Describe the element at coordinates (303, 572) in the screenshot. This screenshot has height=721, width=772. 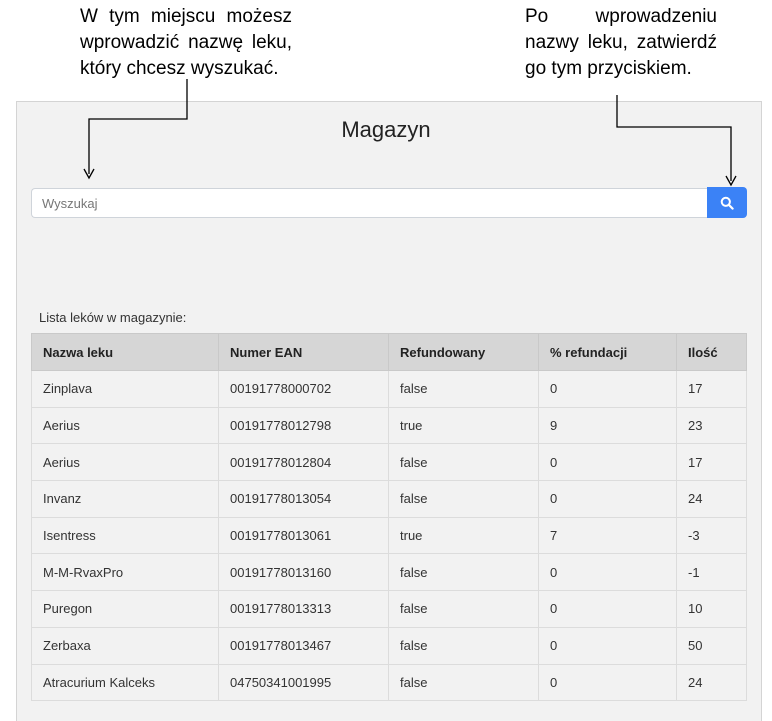
I see `cell-ean: 00191778013160` at that location.